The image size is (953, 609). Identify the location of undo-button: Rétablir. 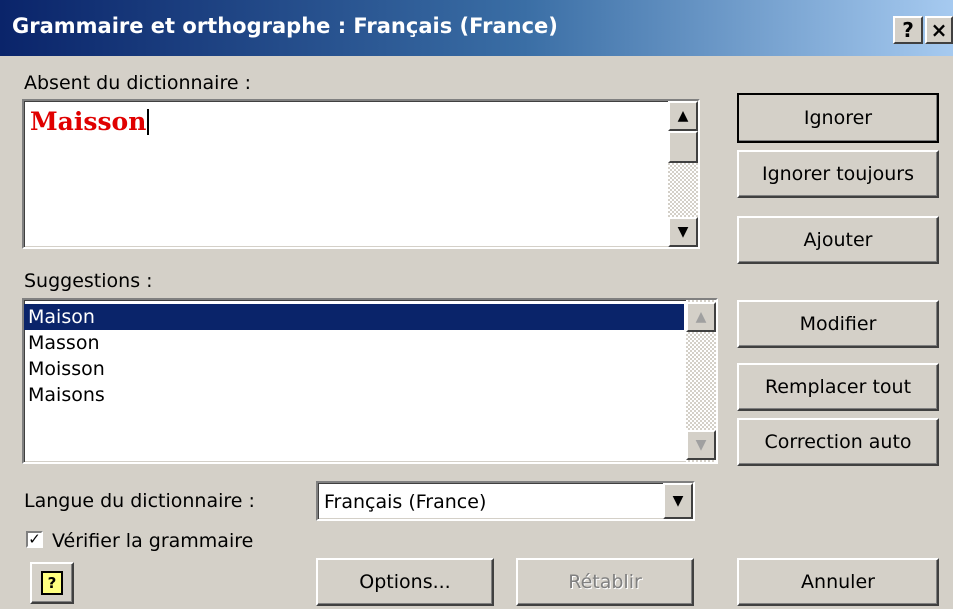
(605, 582).